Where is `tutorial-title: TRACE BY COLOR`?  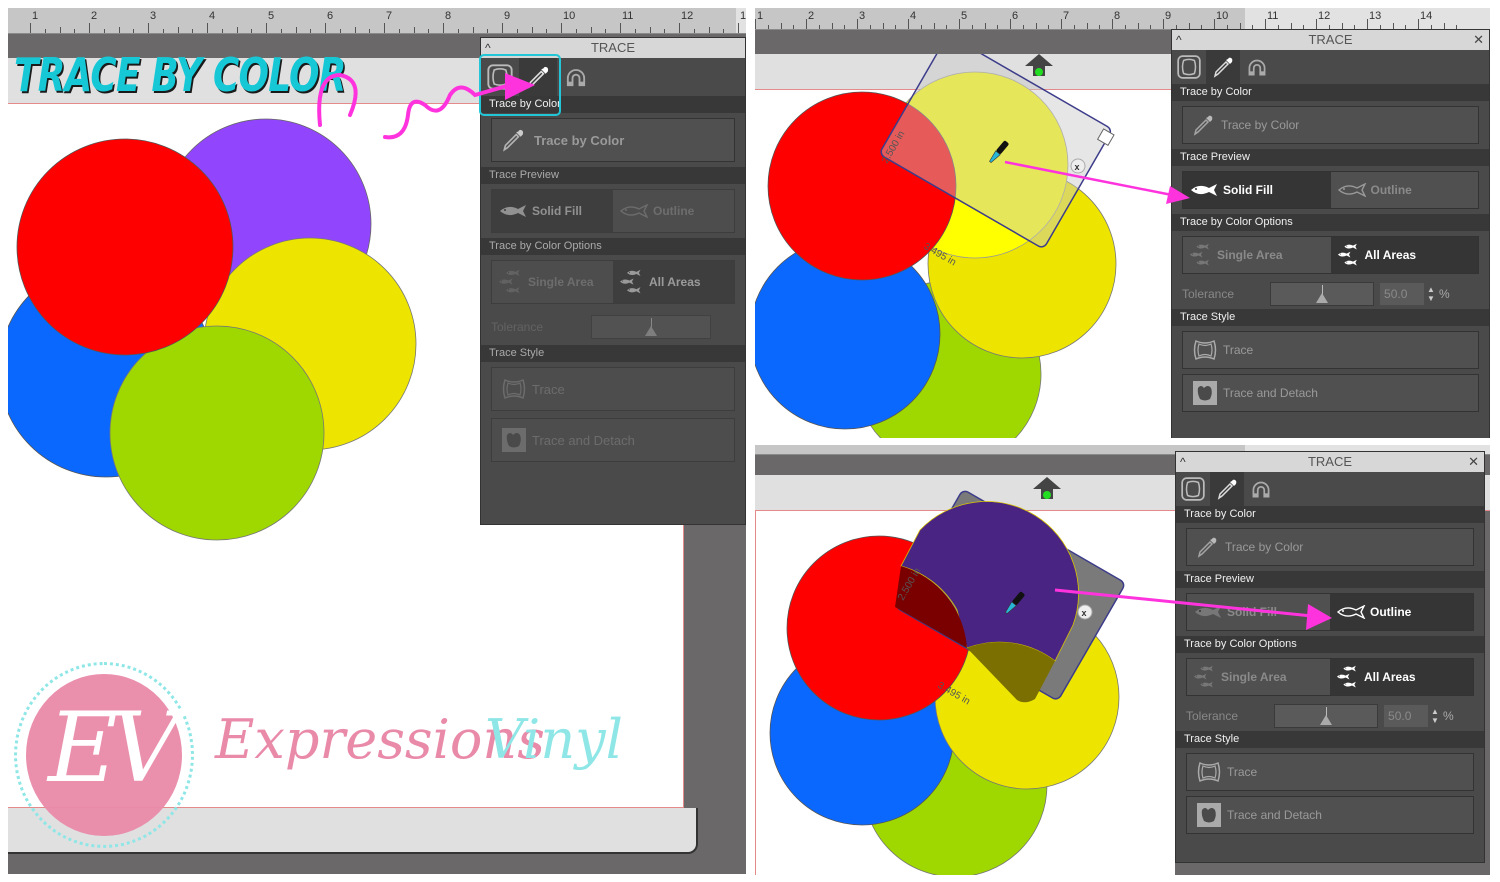
tutorial-title: TRACE BY COLOR is located at coordinates (180, 75).